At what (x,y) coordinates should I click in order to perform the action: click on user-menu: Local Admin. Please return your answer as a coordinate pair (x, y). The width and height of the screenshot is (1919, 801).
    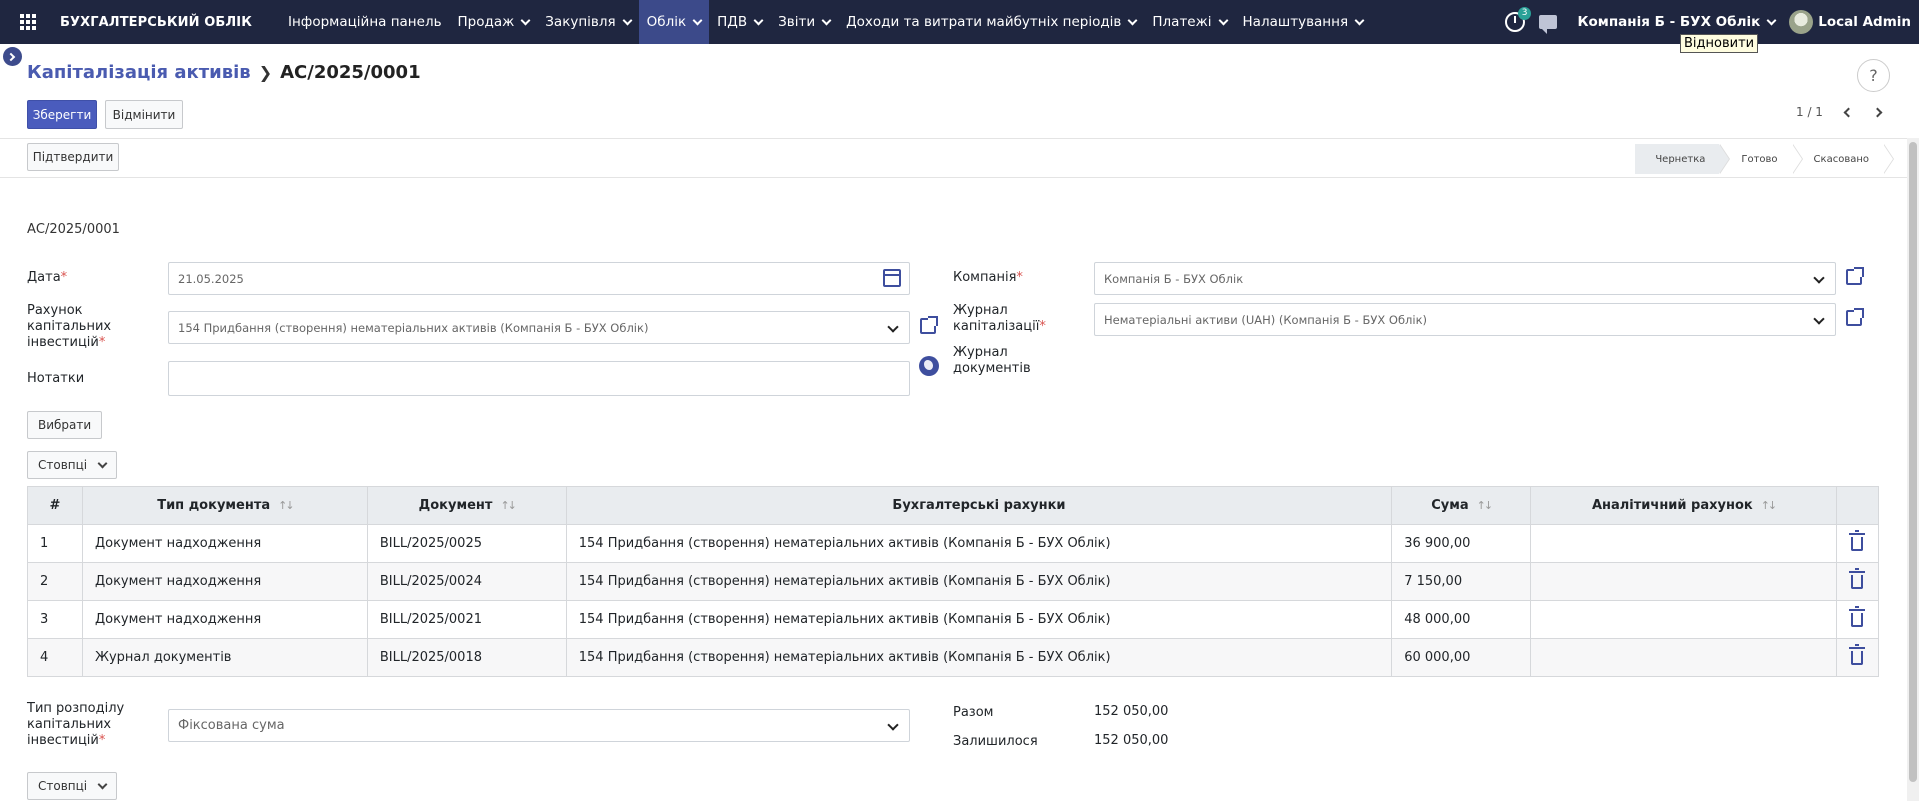
    Looking at the image, I should click on (1864, 22).